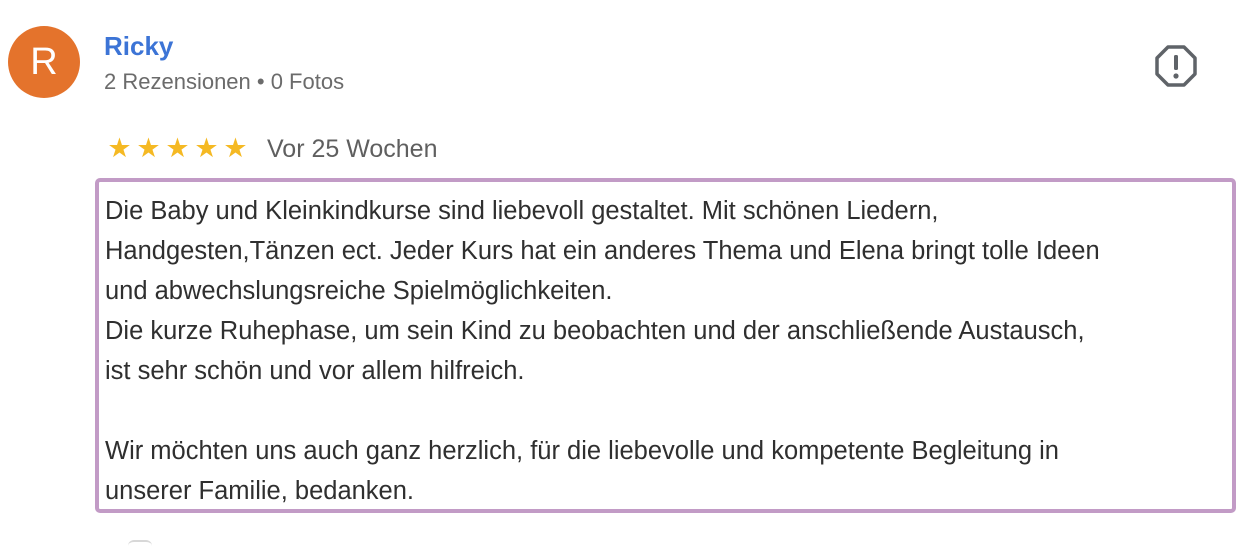 The height and width of the screenshot is (546, 1252). I want to click on avatar: R, so click(44, 62).